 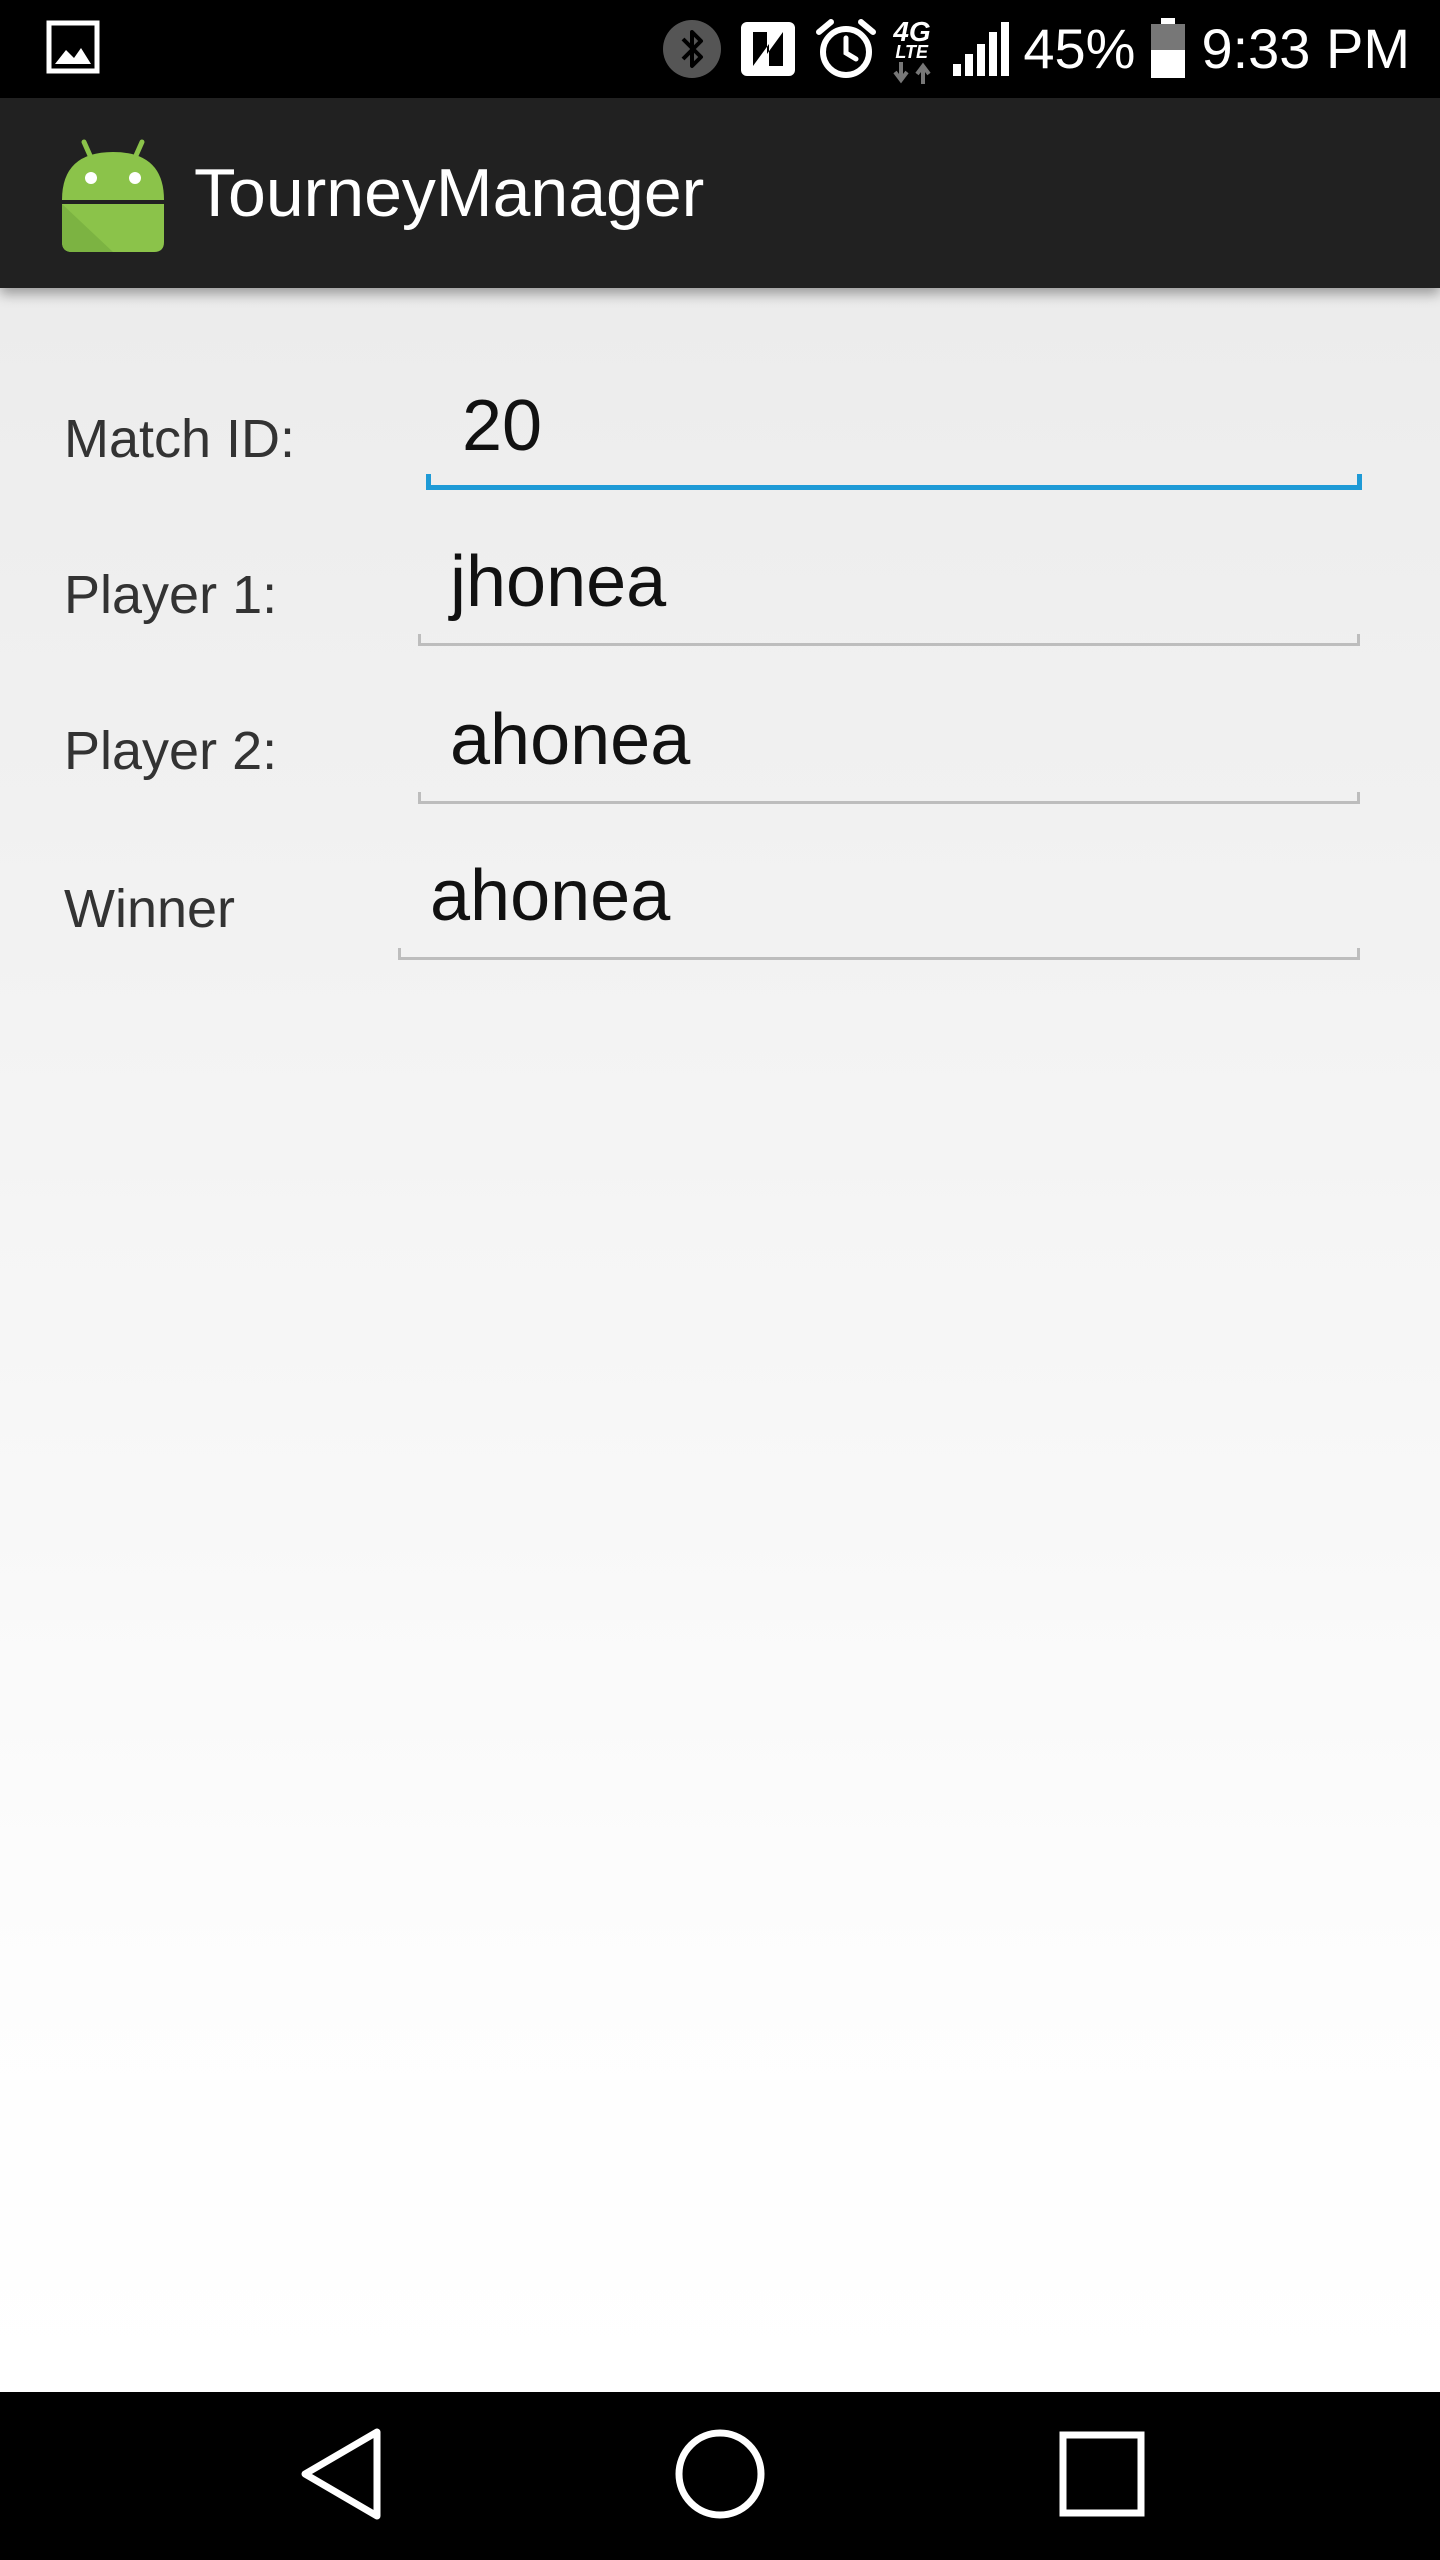 What do you see at coordinates (980, 49) in the screenshot?
I see `signal-icon` at bounding box center [980, 49].